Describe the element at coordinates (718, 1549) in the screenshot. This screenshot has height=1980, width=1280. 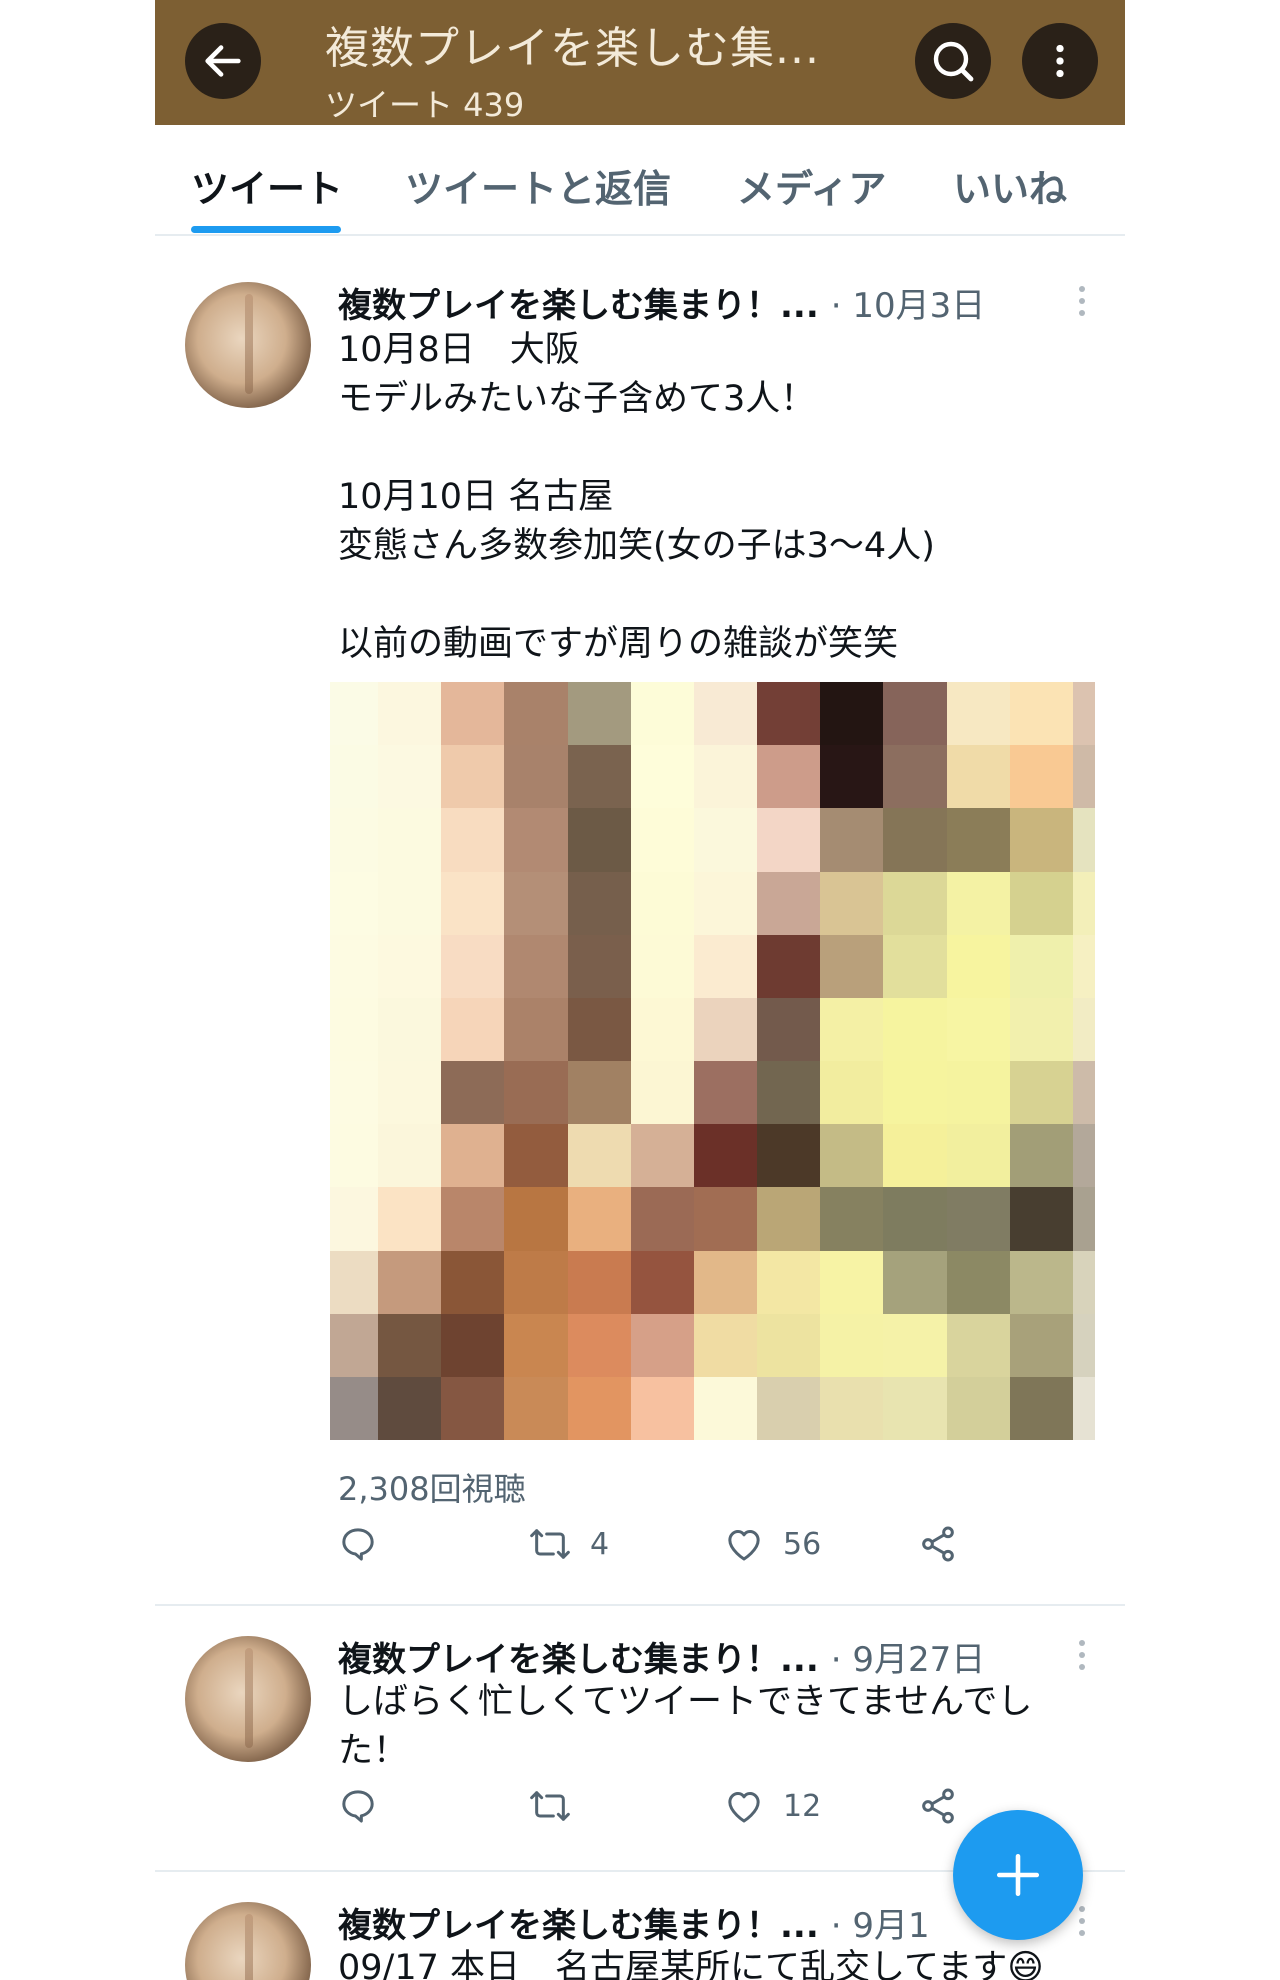
I see `tweet-actions: 4 56` at that location.